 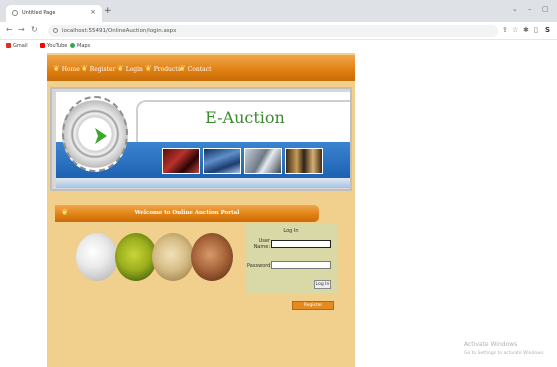 What do you see at coordinates (108, 11) in the screenshot?
I see `new-tab-button: +` at bounding box center [108, 11].